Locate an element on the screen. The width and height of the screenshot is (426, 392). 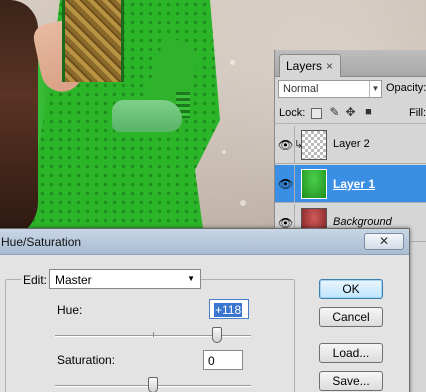
lock-label: Lock: is located at coordinates (292, 113).